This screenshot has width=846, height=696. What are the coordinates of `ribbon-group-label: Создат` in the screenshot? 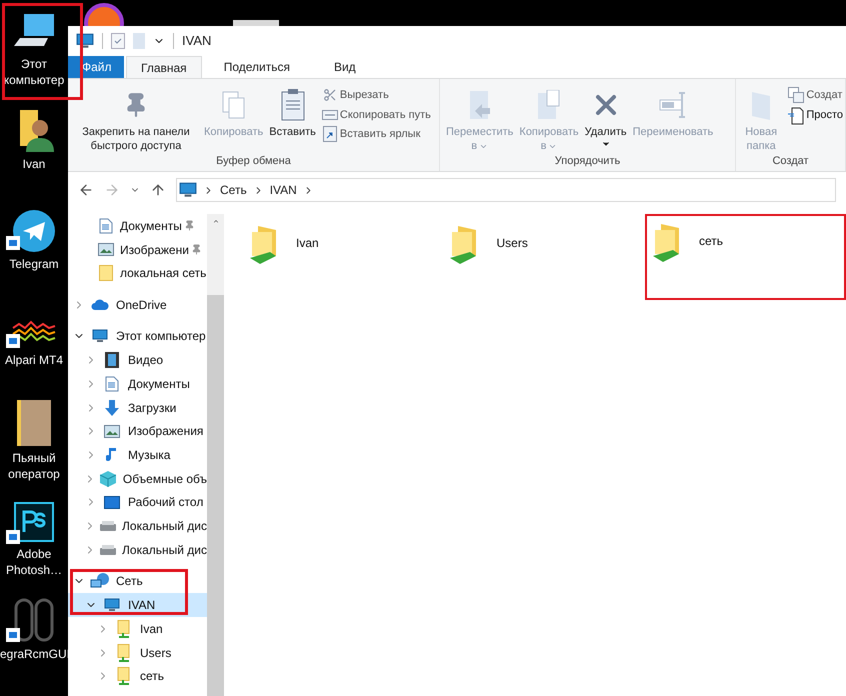 It's located at (790, 161).